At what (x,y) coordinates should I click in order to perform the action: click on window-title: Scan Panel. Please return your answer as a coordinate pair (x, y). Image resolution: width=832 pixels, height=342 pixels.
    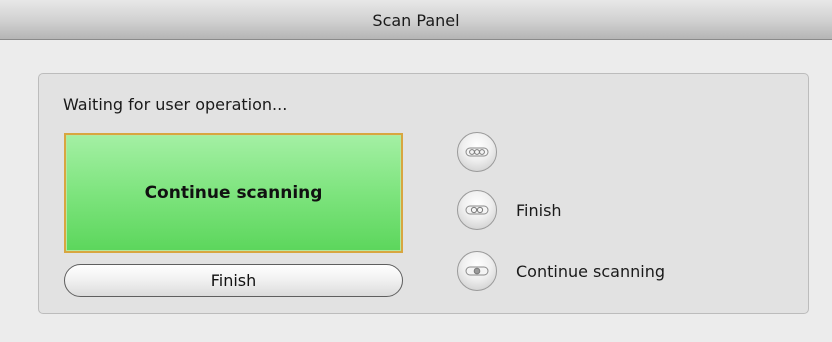
    Looking at the image, I should click on (416, 20).